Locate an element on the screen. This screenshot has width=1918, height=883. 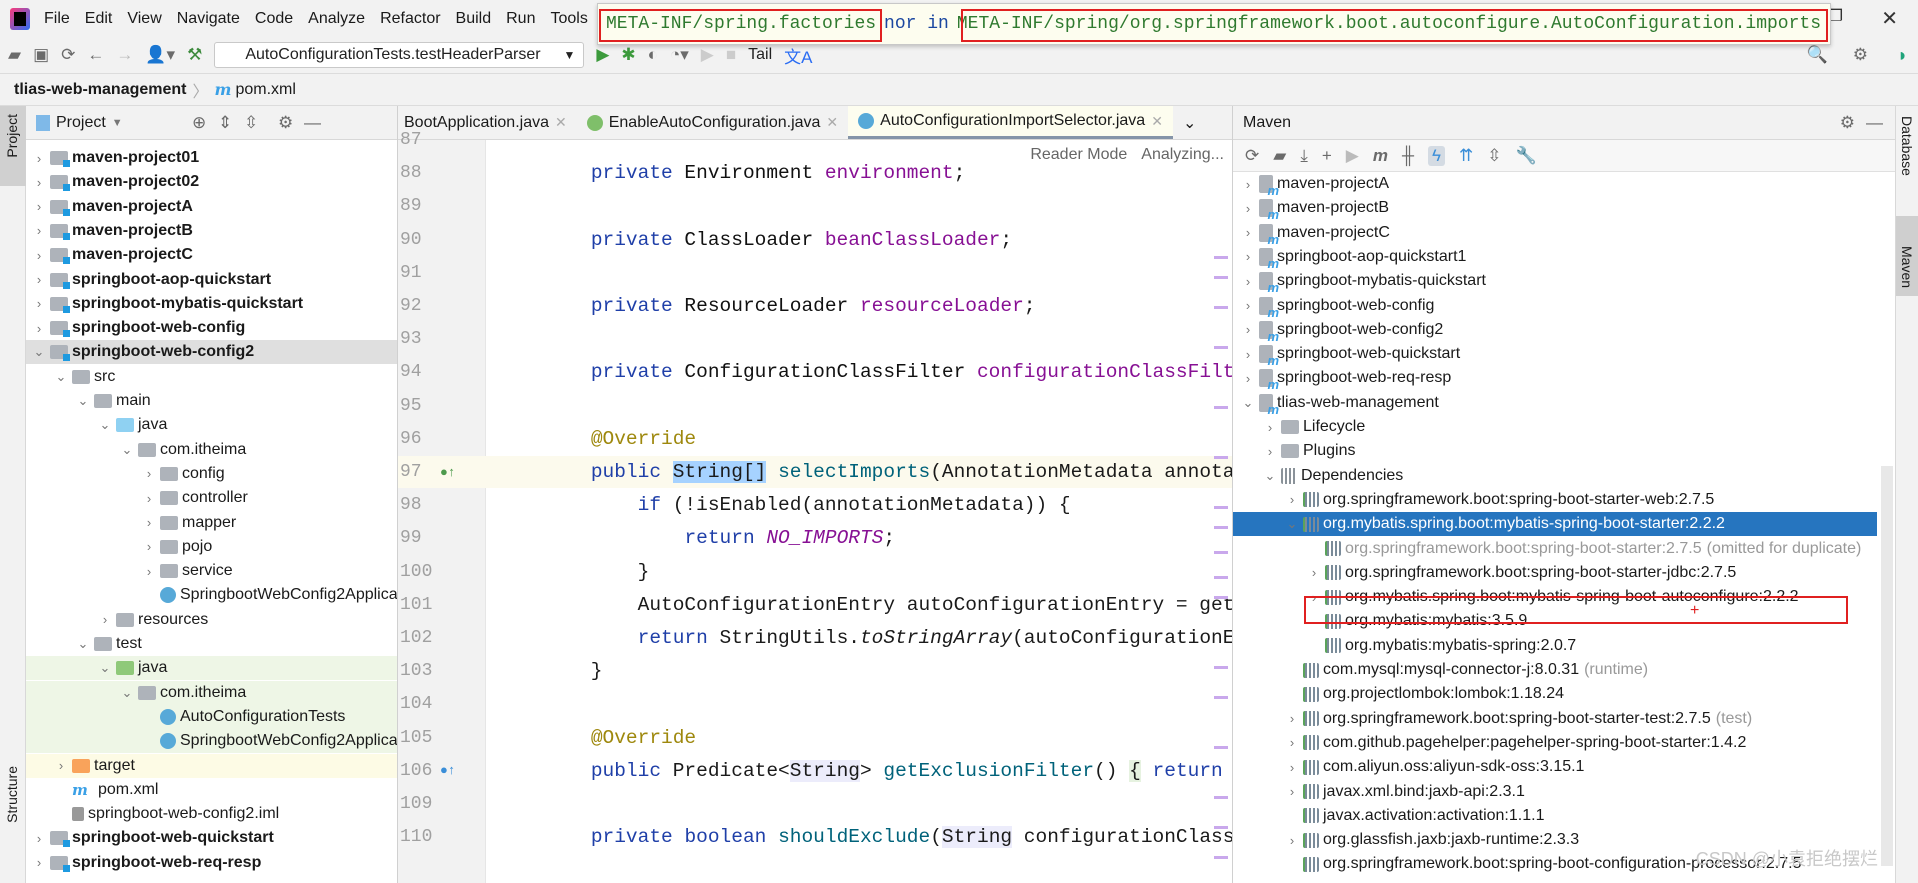
gear-icon: ⚙ is located at coordinates (285, 123).